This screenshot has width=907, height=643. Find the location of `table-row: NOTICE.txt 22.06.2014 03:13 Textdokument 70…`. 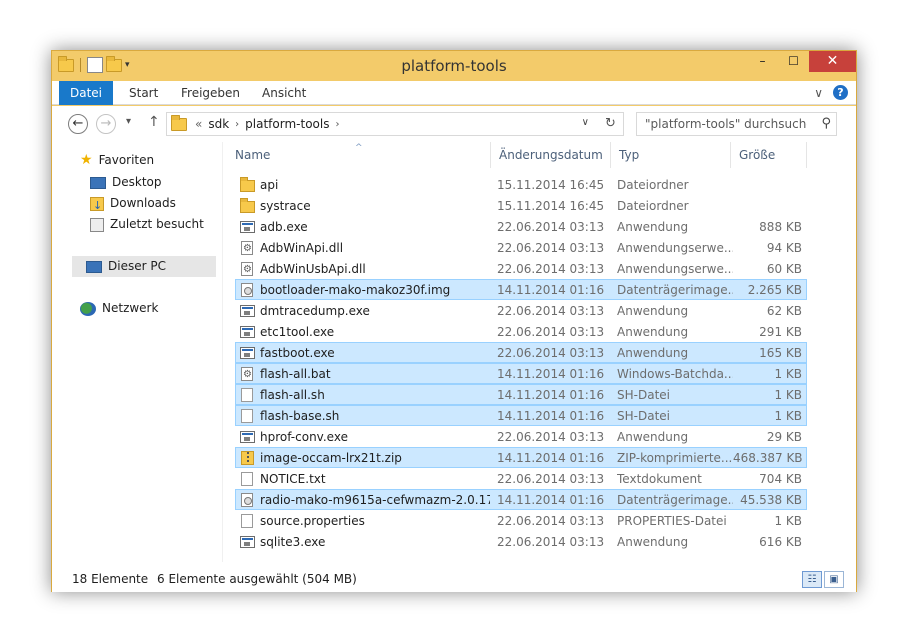

table-row: NOTICE.txt 22.06.2014 03:13 Textdokument 70… is located at coordinates (521, 478).